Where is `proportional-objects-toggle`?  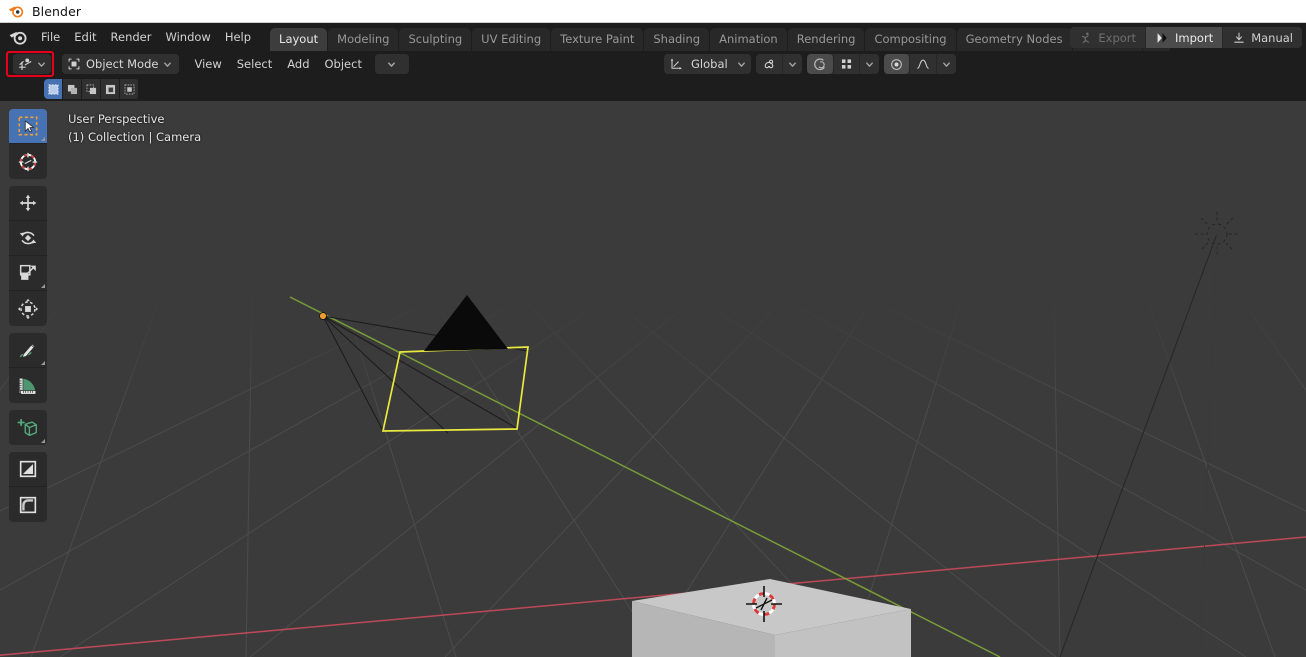 proportional-objects-toggle is located at coordinates (845, 64).